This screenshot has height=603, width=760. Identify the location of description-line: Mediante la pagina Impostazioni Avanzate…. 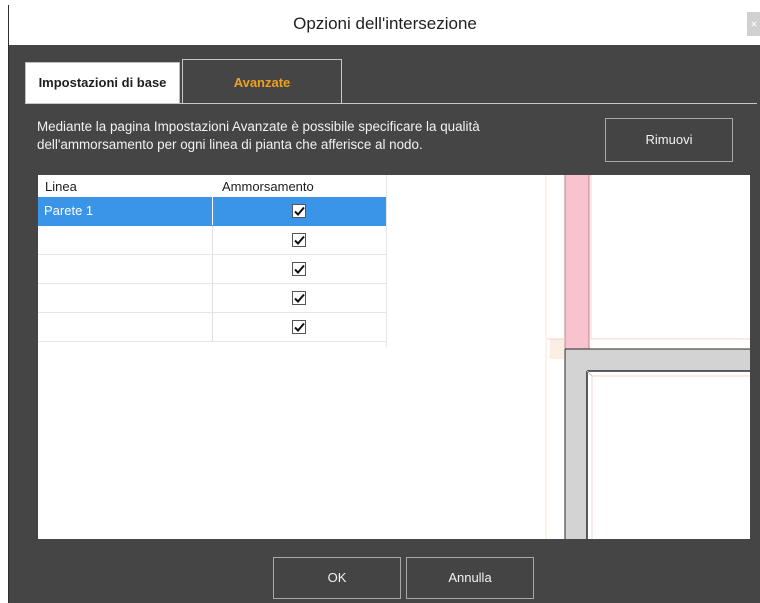
(258, 126).